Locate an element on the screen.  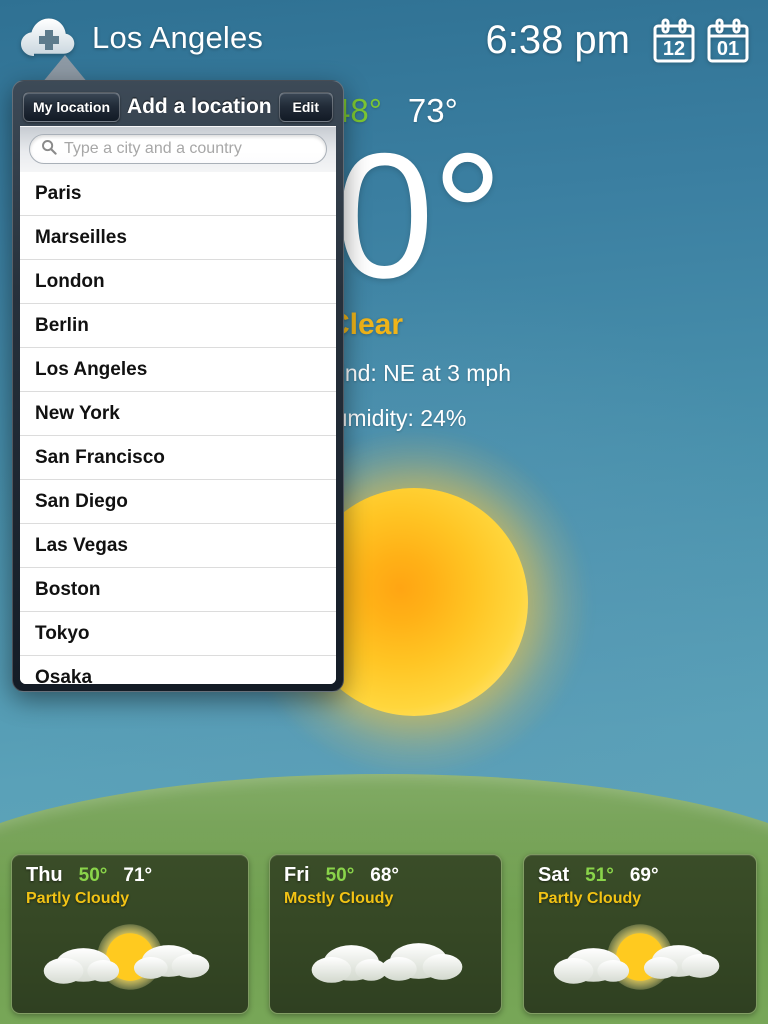
popup-header: My location Add a location Edit is located at coordinates (178, 107).